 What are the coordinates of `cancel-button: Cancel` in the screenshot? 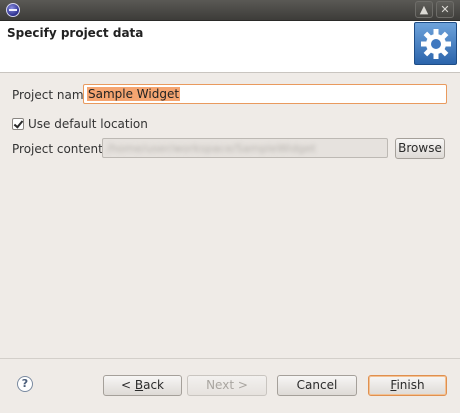 It's located at (317, 385).